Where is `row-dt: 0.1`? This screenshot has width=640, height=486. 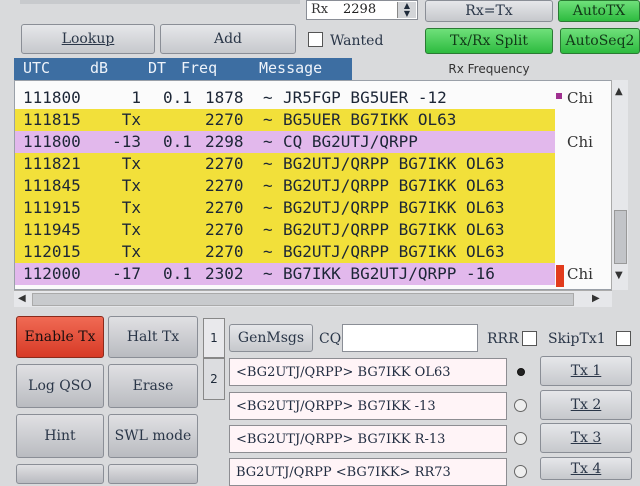
row-dt: 0.1 is located at coordinates (177, 273).